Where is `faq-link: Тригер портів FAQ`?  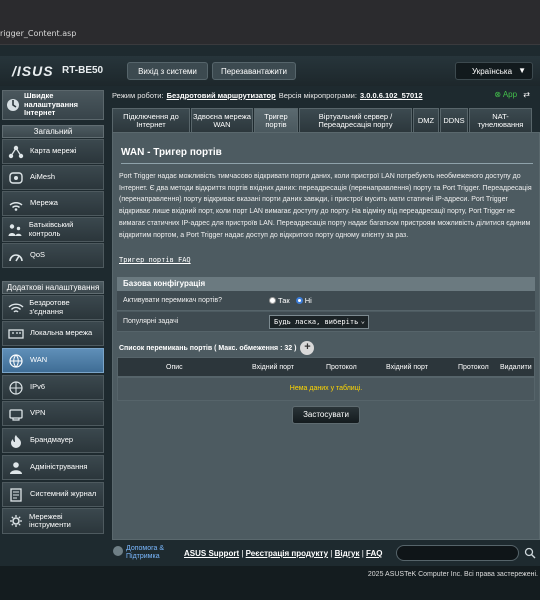
faq-link: Тригер портів FAQ is located at coordinates (155, 260).